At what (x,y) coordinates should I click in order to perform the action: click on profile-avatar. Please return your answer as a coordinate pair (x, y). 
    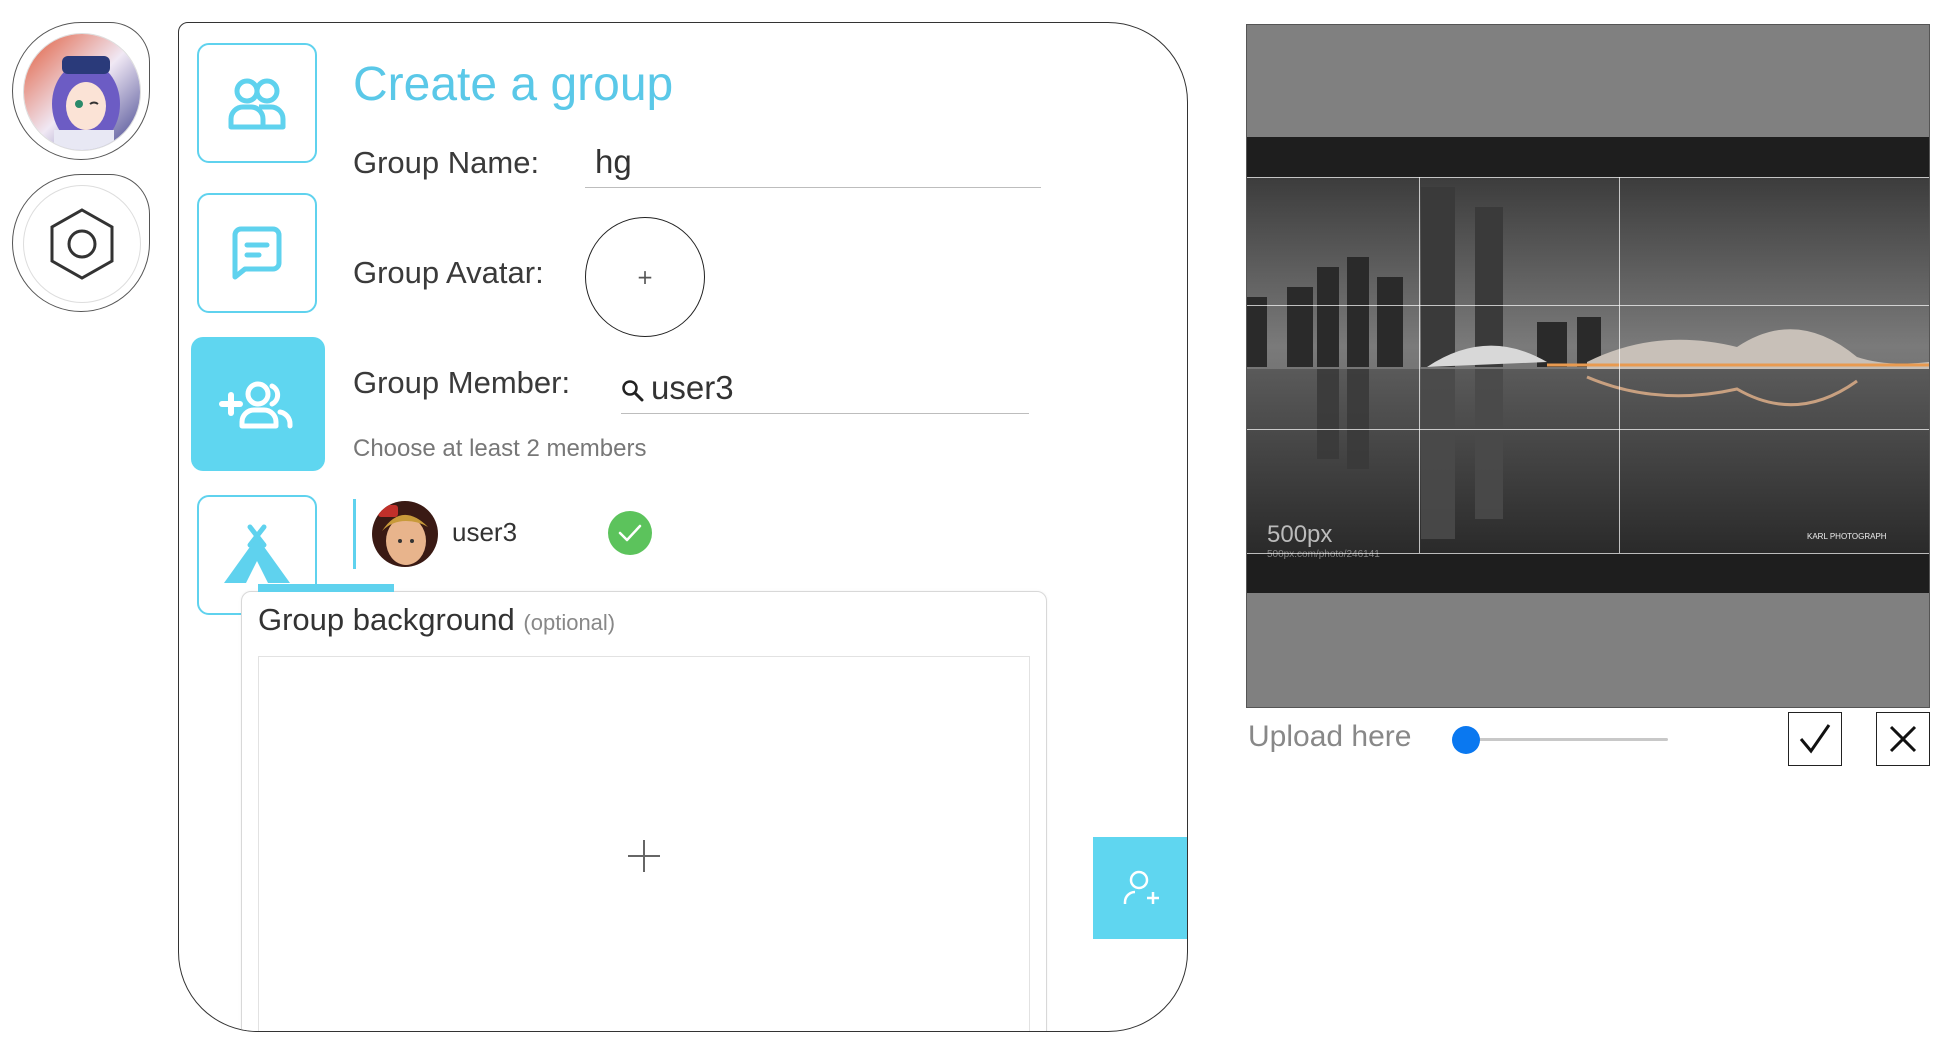
    Looking at the image, I should click on (82, 92).